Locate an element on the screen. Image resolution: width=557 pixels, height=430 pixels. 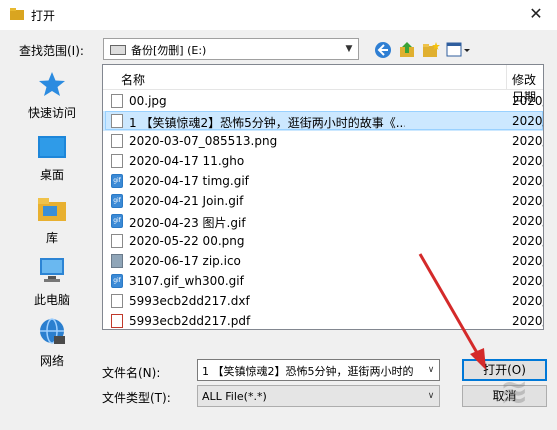
file-row: 1 【笑镇惊魂2】恐怖5分钟，逛街两小时的故事《... 2020/3/3 8:24 is located at coordinates (323, 121).